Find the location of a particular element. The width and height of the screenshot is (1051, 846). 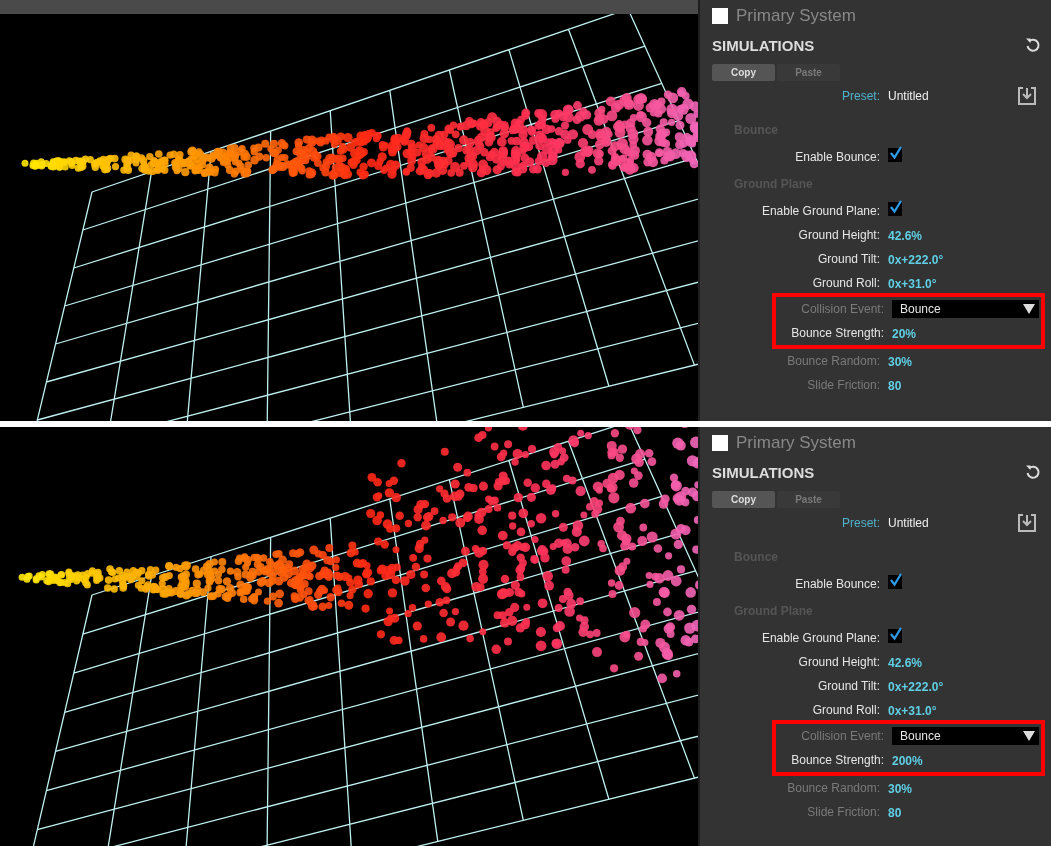

value-field: 20% is located at coordinates (904, 334).